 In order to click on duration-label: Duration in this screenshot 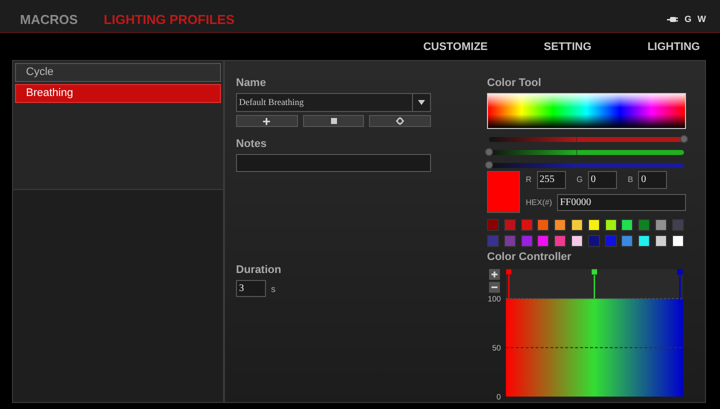, I will do `click(259, 270)`.